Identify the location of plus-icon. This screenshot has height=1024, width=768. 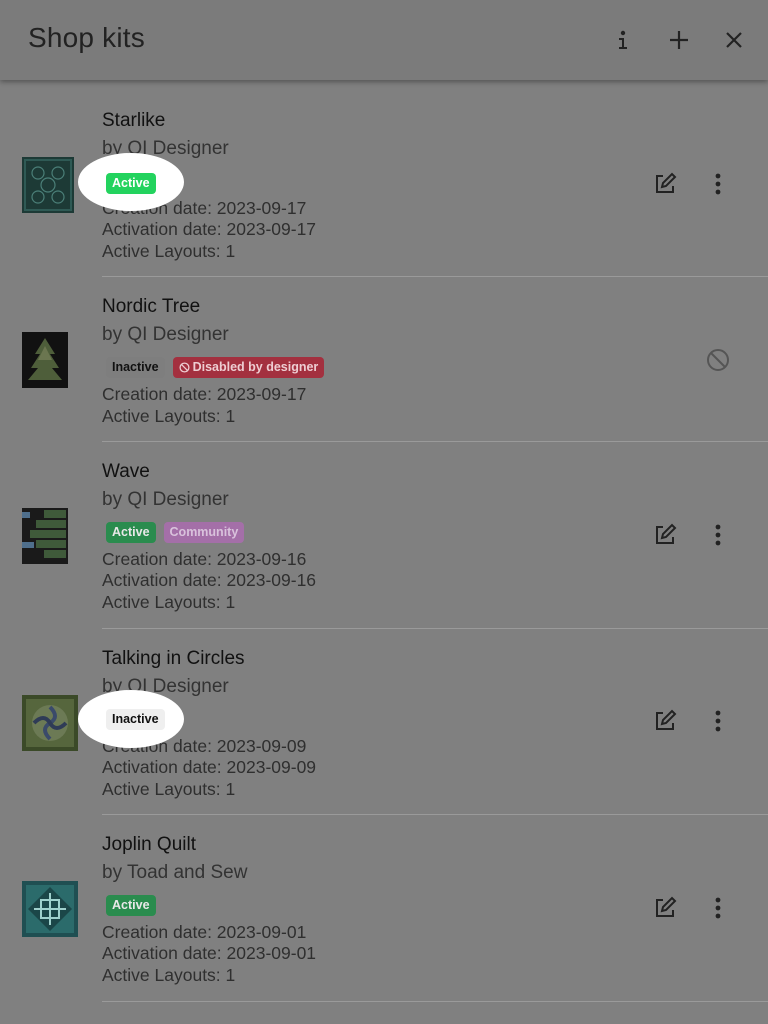
(679, 40).